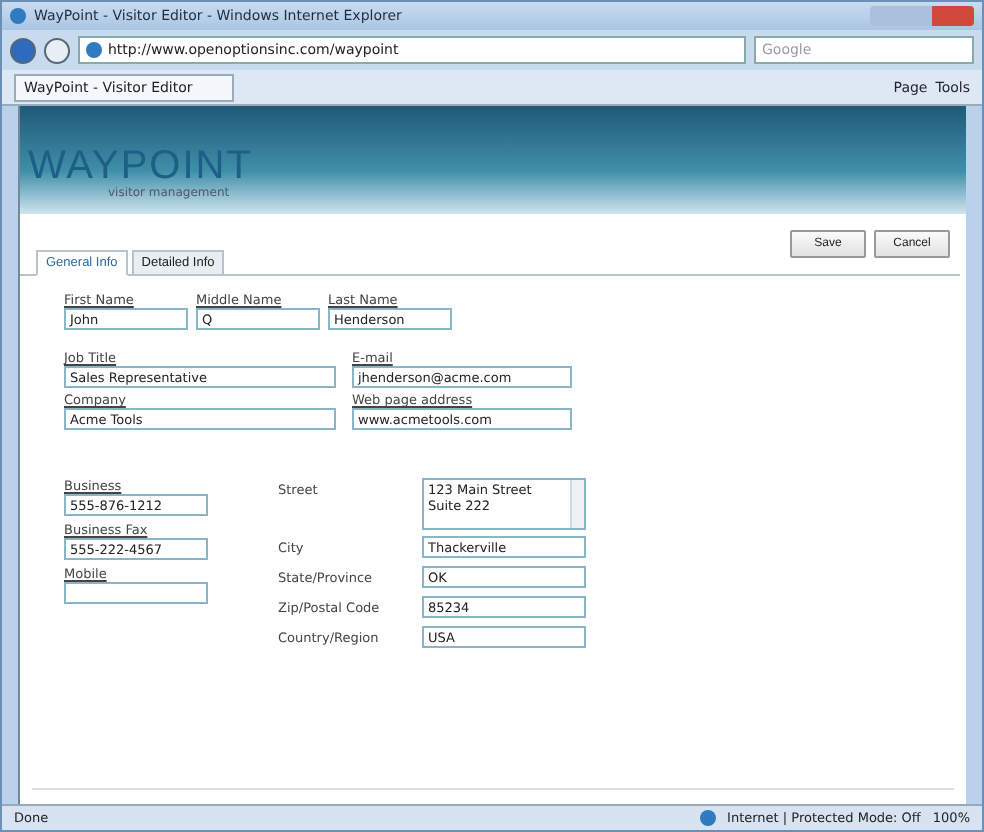 The height and width of the screenshot is (832, 984). I want to click on logo: WAYPOINT, so click(141, 166).